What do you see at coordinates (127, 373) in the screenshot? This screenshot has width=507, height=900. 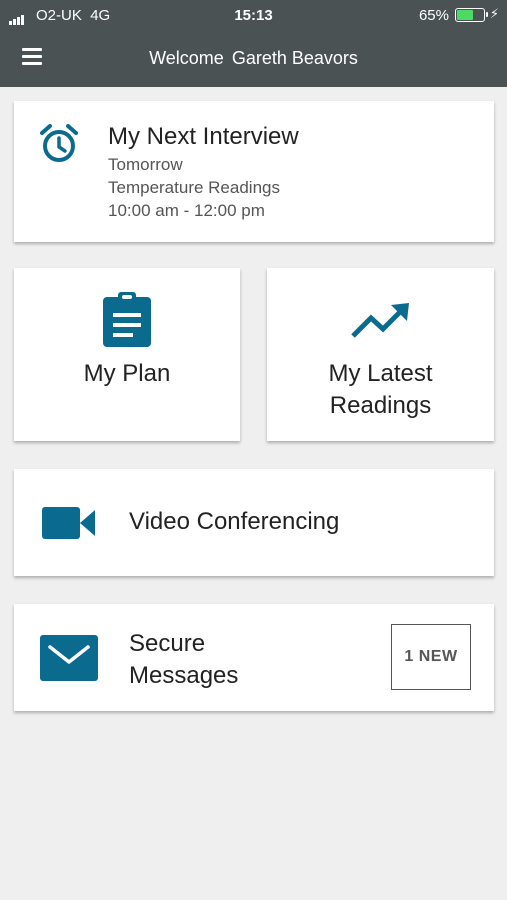 I see `my-plan-label: My Plan` at bounding box center [127, 373].